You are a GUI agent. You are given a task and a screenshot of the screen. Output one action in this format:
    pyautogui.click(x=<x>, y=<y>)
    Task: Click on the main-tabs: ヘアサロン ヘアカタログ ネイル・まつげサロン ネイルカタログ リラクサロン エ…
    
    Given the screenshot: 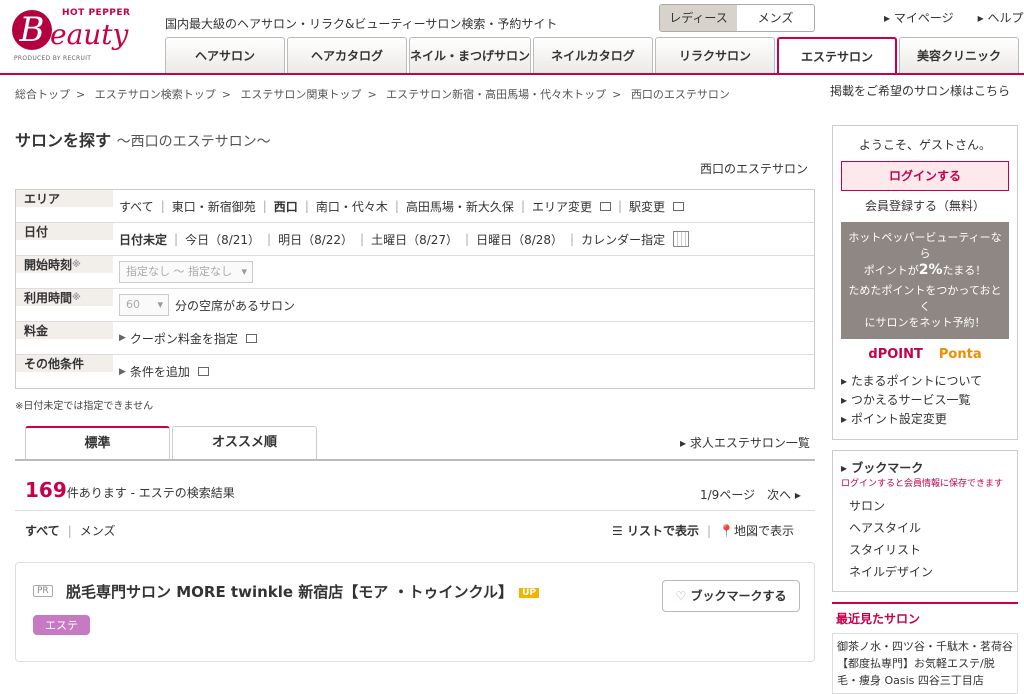 What is the action you would take?
    pyautogui.click(x=593, y=55)
    